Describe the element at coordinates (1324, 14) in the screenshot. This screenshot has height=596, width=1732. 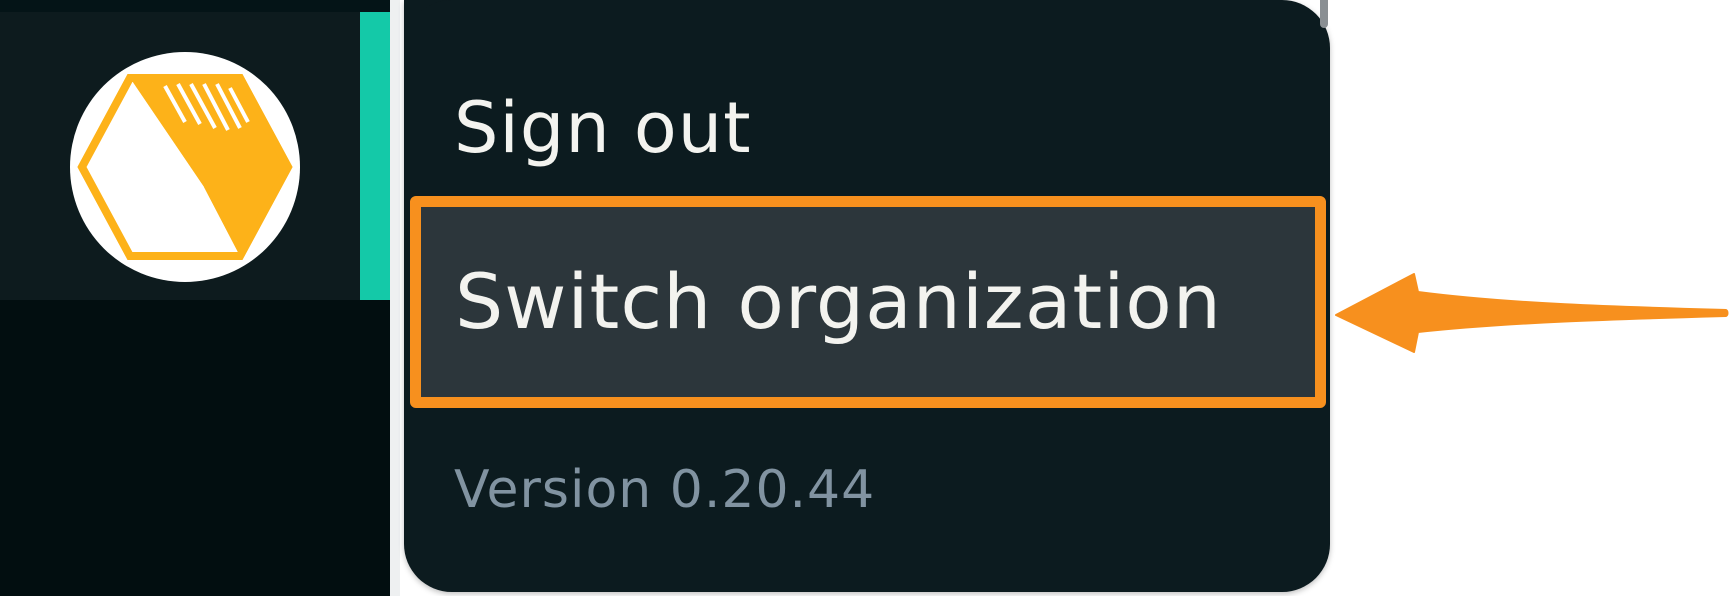
I see `scrollbar-edge` at that location.